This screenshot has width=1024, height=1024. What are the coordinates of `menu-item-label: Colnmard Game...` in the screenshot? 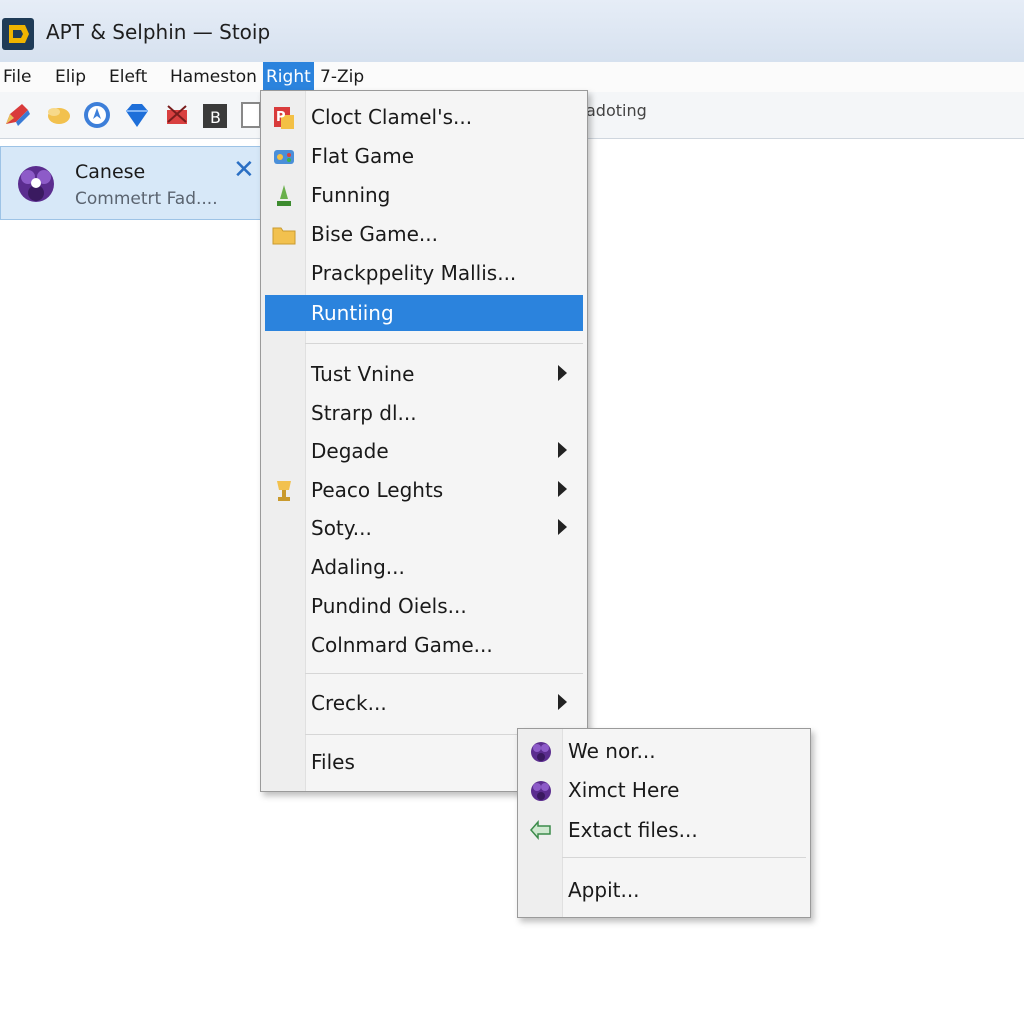 It's located at (402, 645).